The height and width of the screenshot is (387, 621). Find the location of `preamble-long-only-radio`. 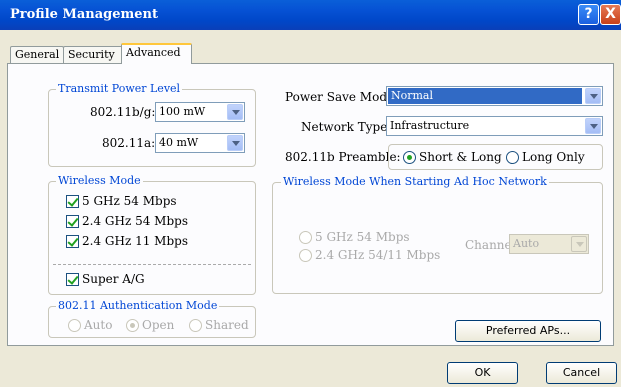

preamble-long-only-radio is located at coordinates (512, 157).